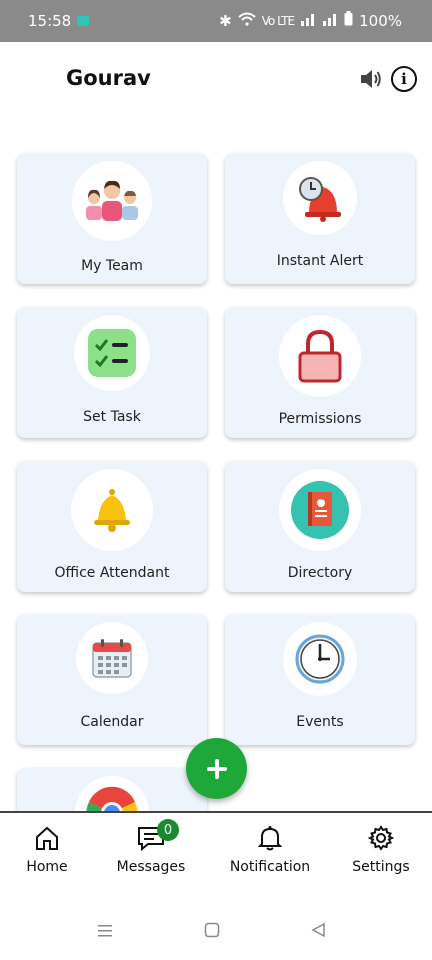 This screenshot has height=960, width=432. I want to click on recents-icon, so click(105, 932).